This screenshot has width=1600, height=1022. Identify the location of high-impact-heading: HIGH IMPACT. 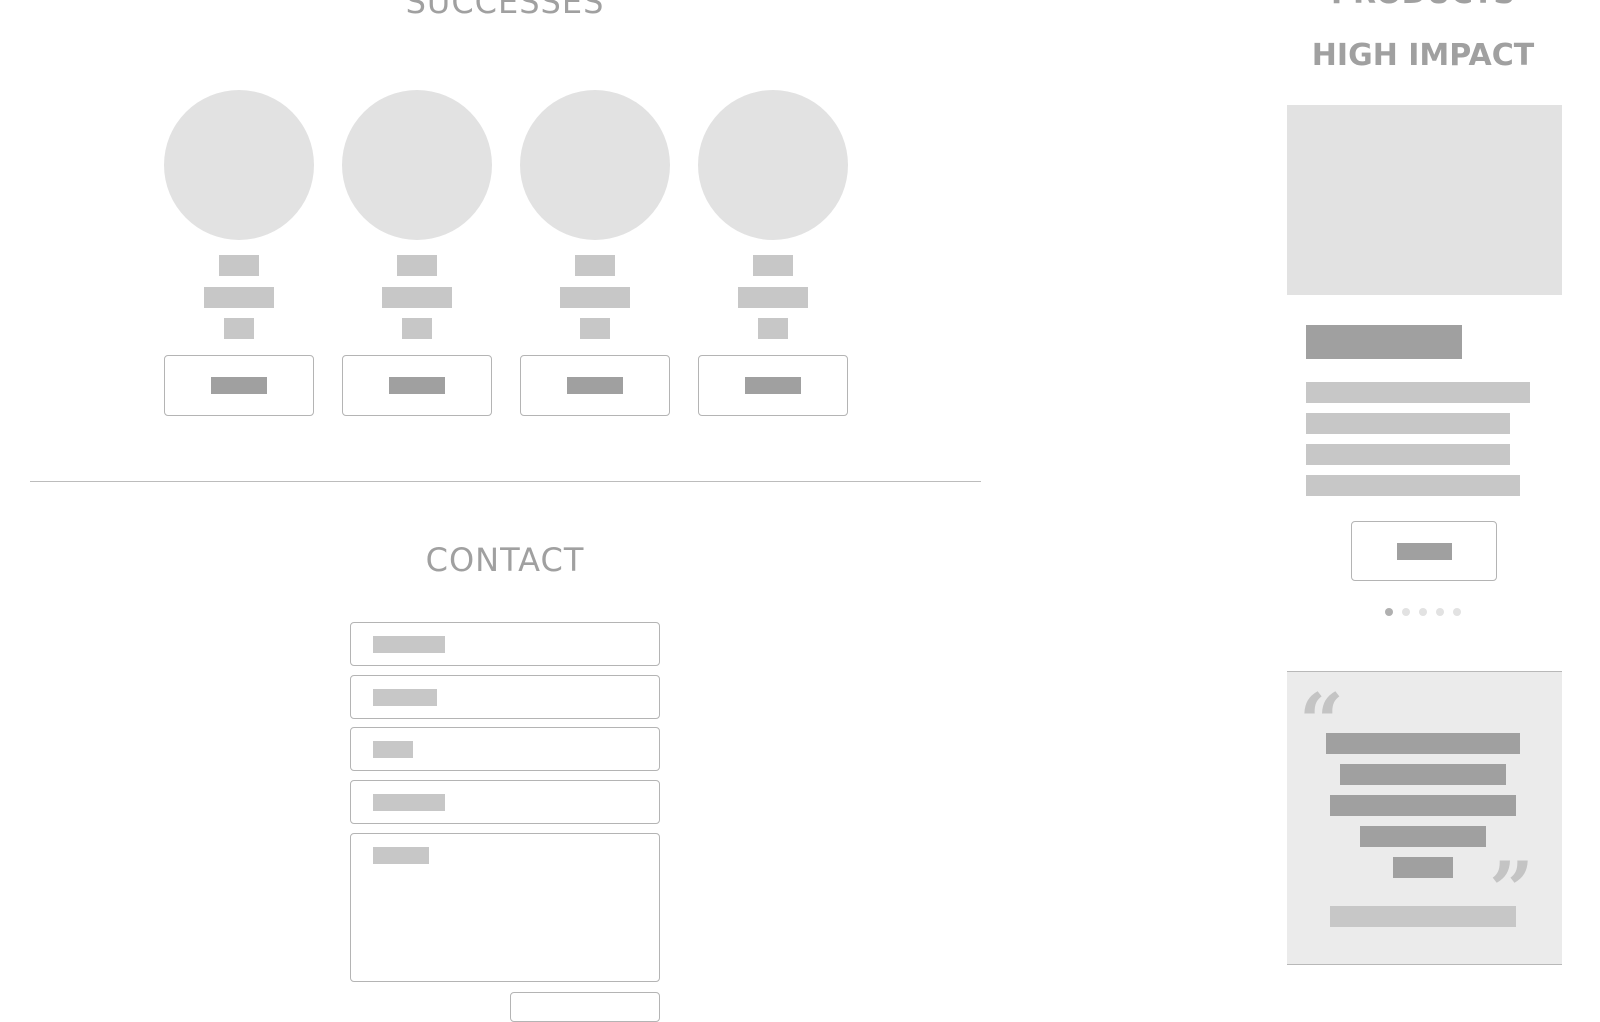
(1423, 55).